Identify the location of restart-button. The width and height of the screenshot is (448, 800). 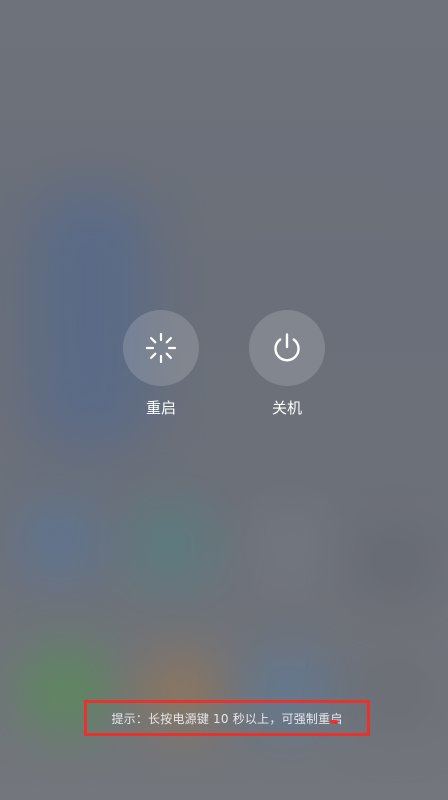
(161, 348).